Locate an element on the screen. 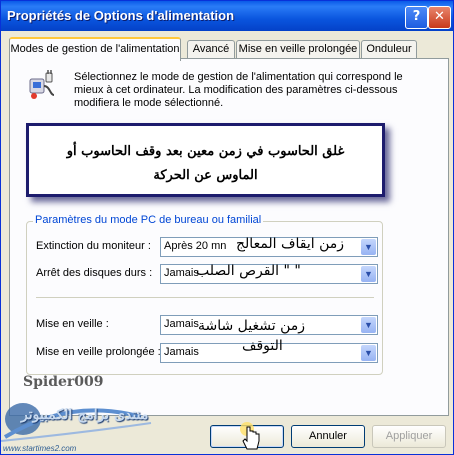 This screenshot has width=454, height=455. close-button: ✕ is located at coordinates (439, 17).